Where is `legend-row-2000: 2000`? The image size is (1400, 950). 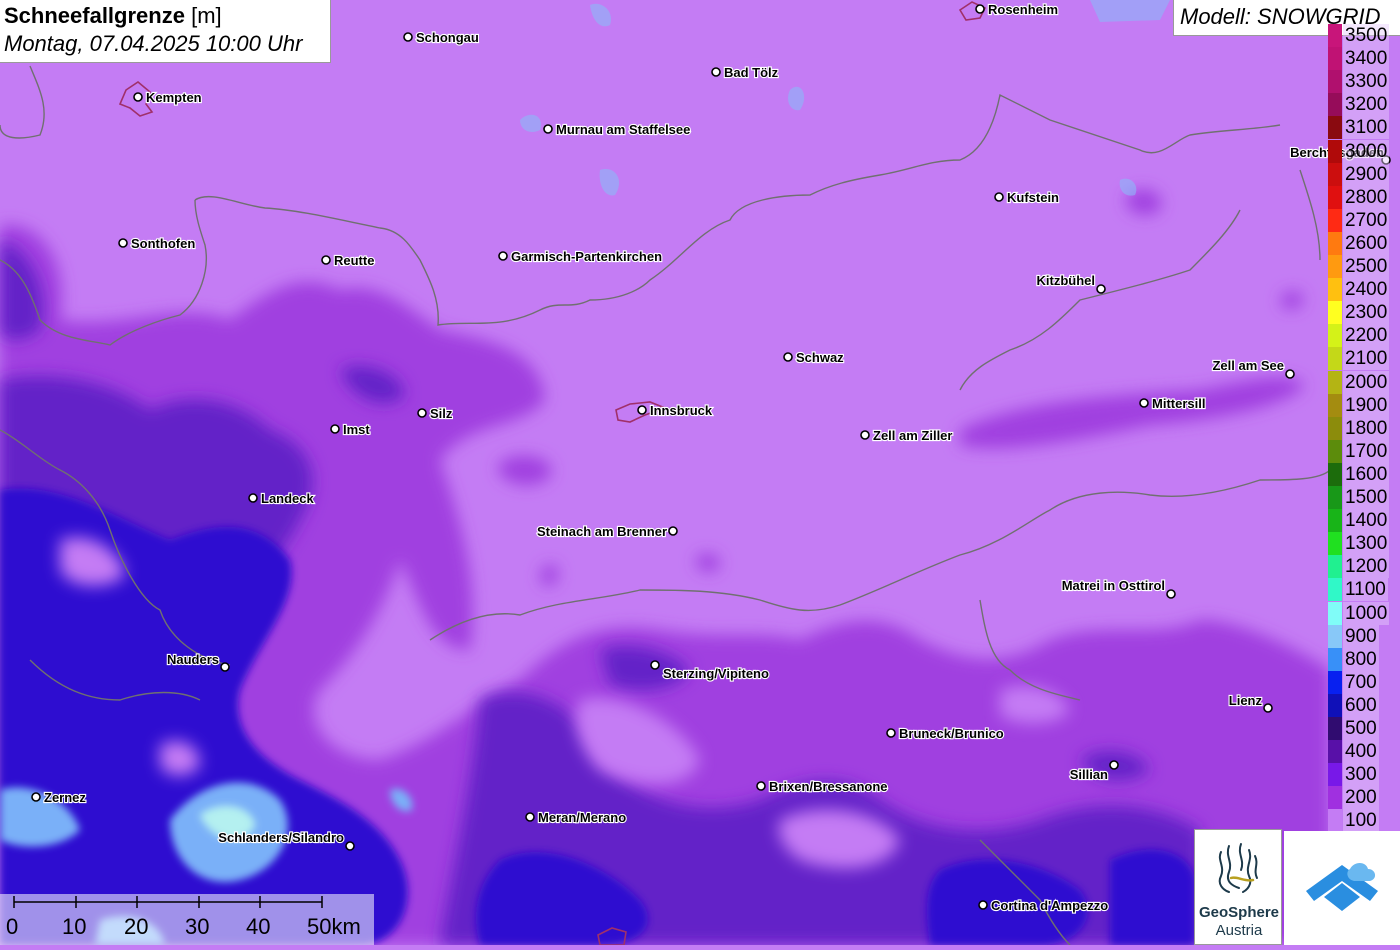
legend-row-2000: 2000 is located at coordinates (1364, 382).